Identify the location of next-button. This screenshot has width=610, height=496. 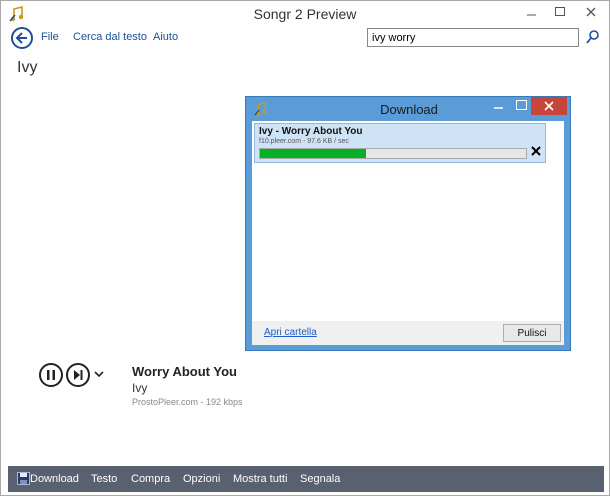
(78, 375).